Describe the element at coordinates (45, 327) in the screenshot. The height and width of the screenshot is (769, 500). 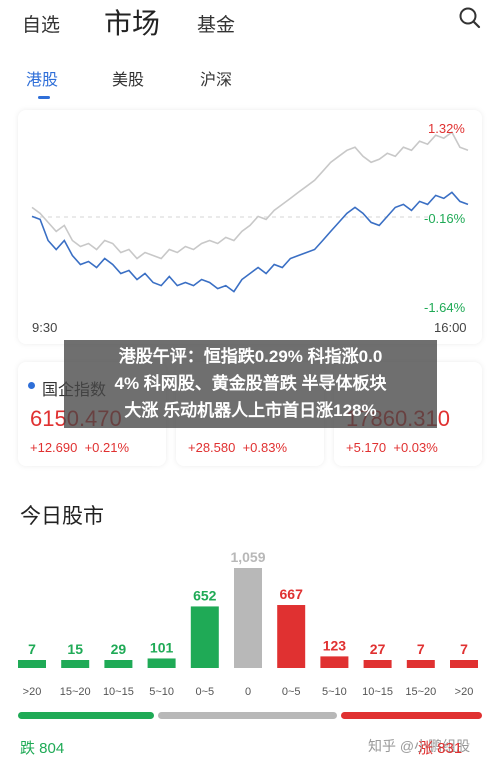
I see `x-label-open: 9:30` at that location.